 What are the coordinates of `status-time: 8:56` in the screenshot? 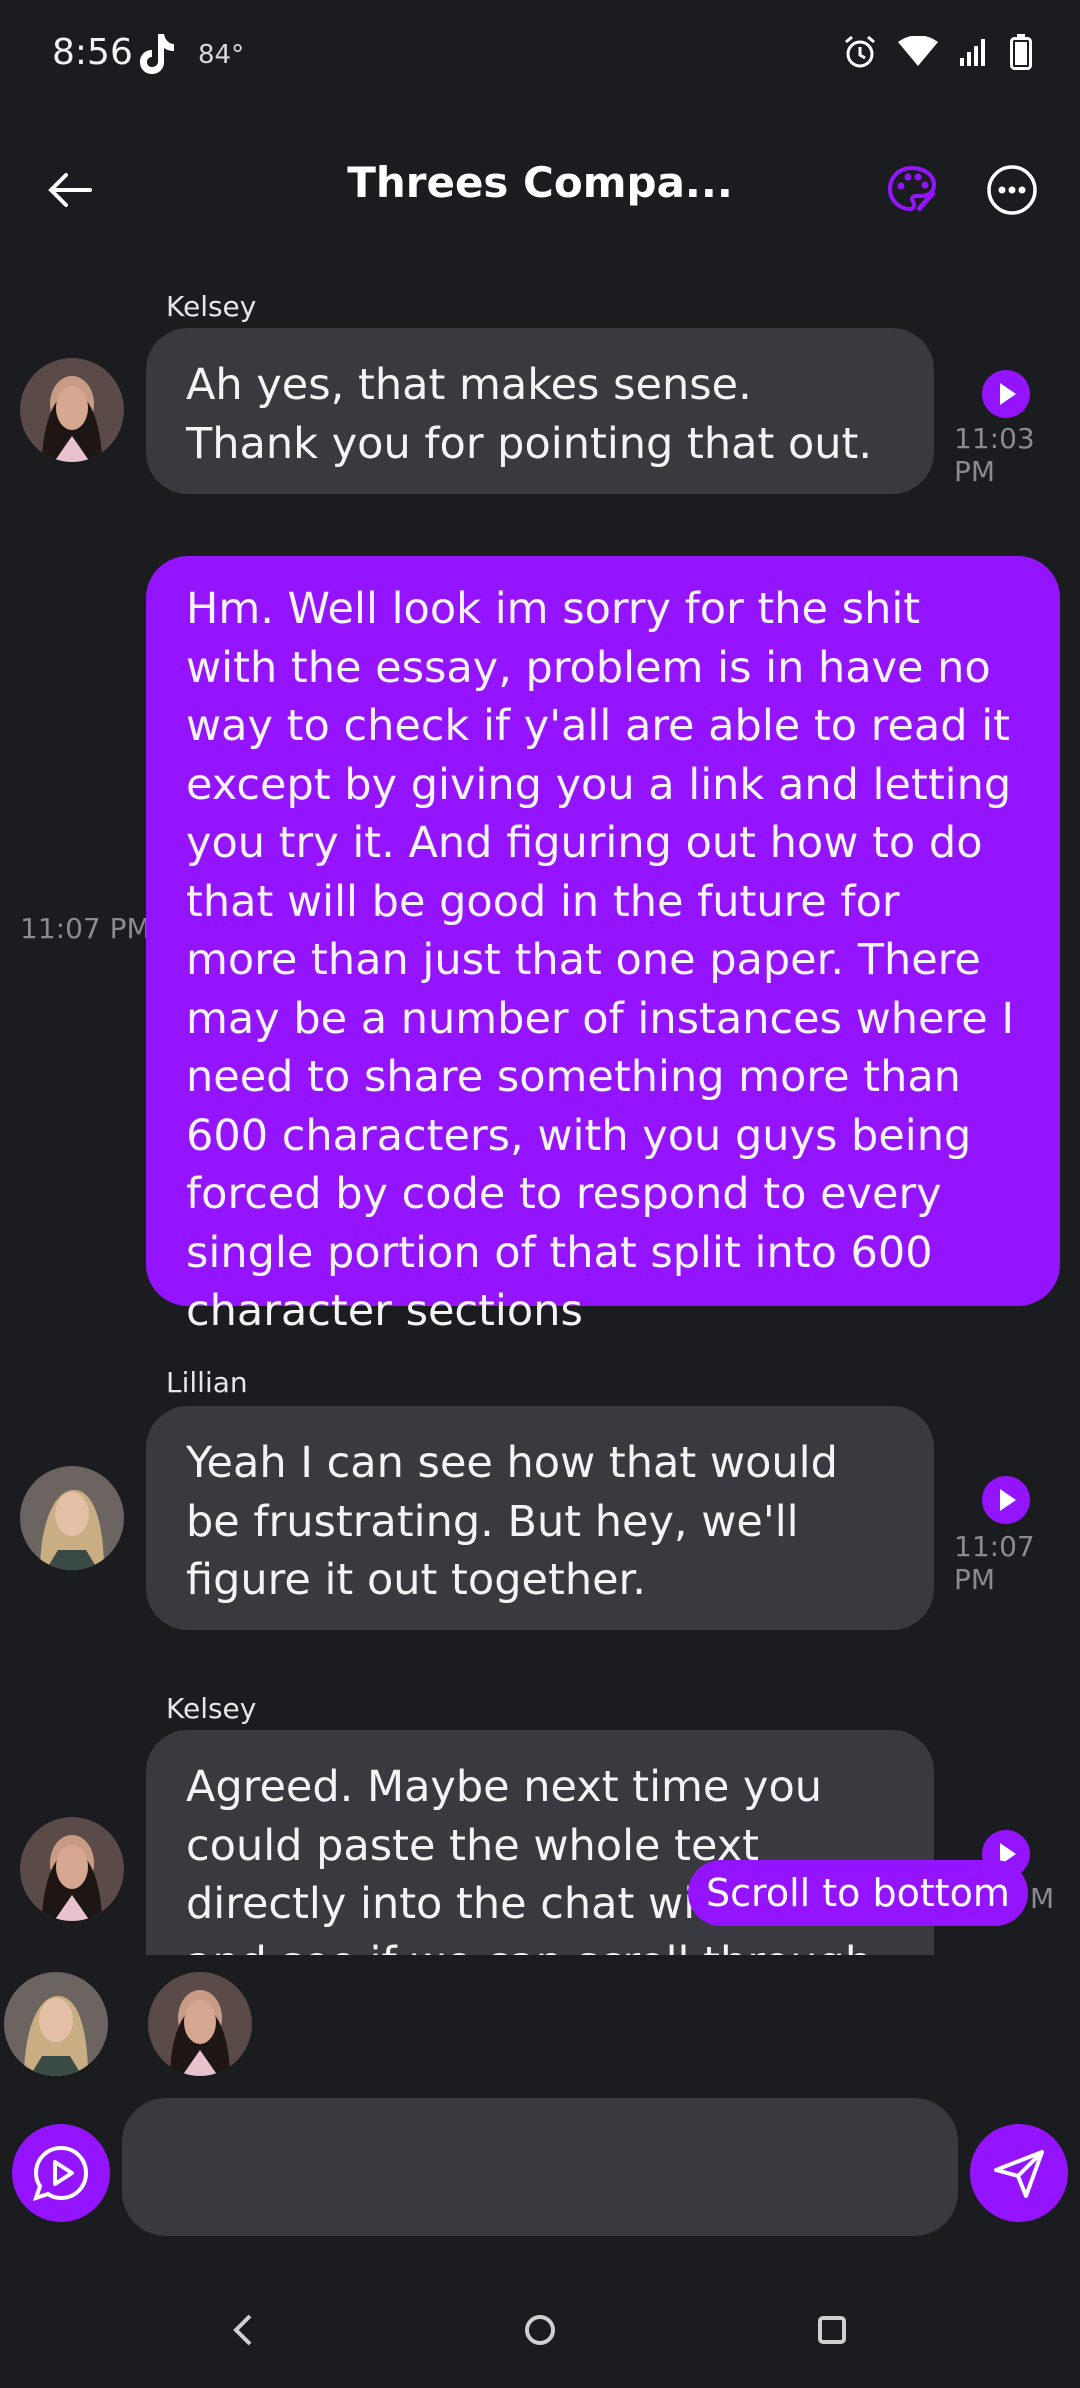 It's located at (92, 52).